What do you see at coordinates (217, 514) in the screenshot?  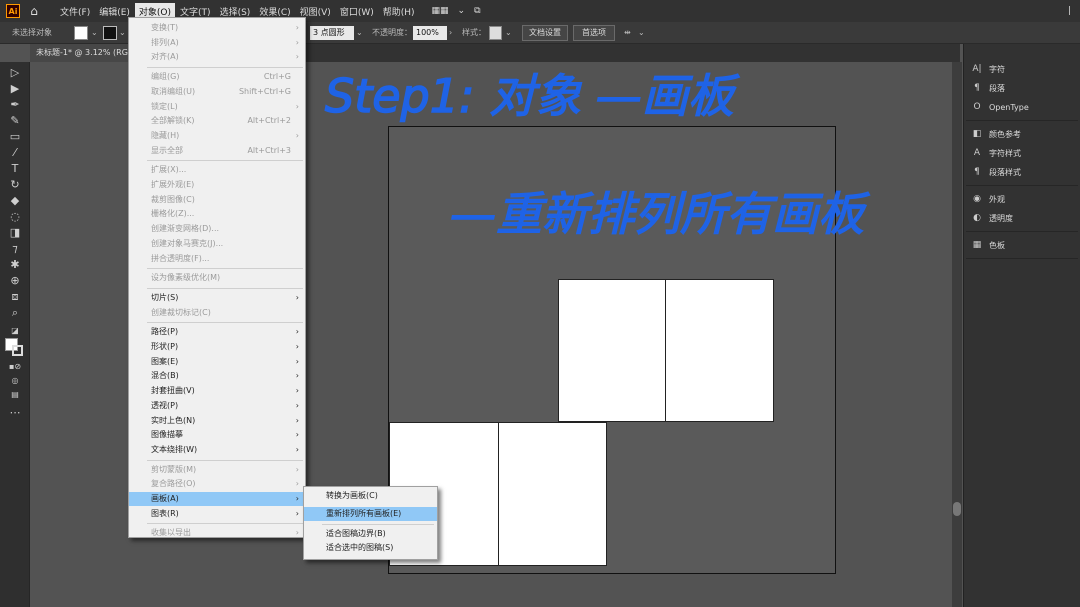 I see `object-menu-item: 图表(R) ›` at bounding box center [217, 514].